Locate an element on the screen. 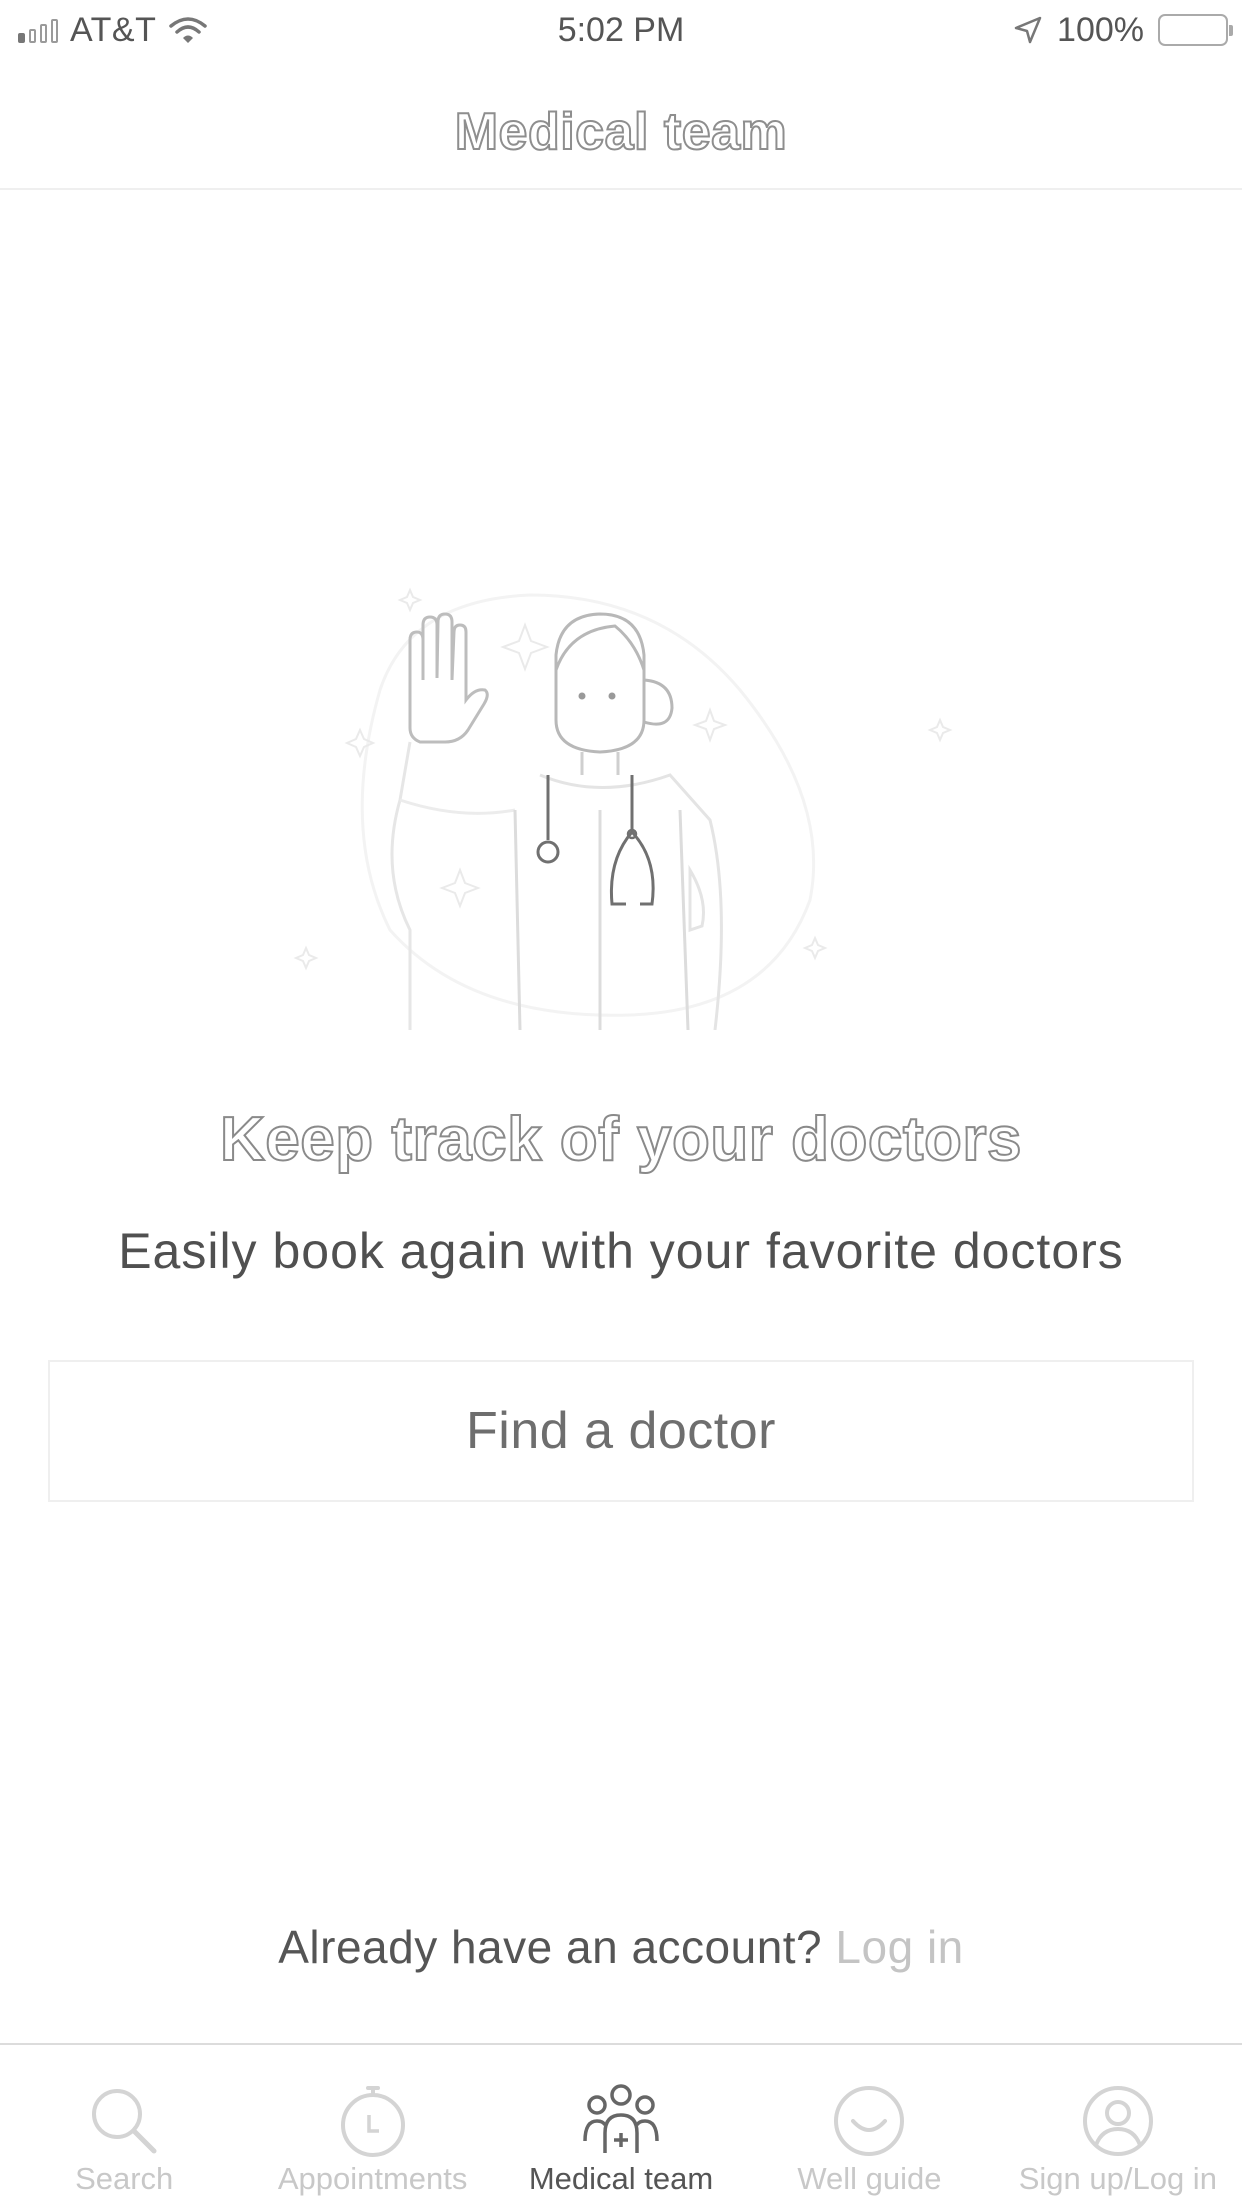  search-icon is located at coordinates (124, 2121).